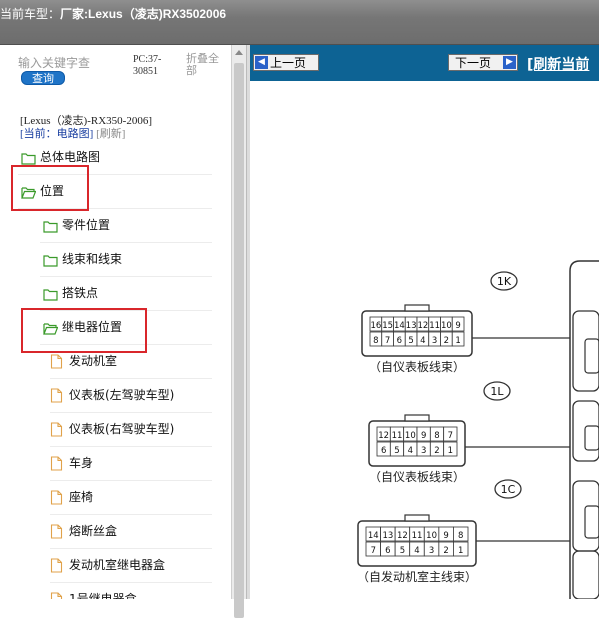 This screenshot has width=599, height=618. What do you see at coordinates (81, 463) in the screenshot?
I see `tree-item-label: 车身` at bounding box center [81, 463].